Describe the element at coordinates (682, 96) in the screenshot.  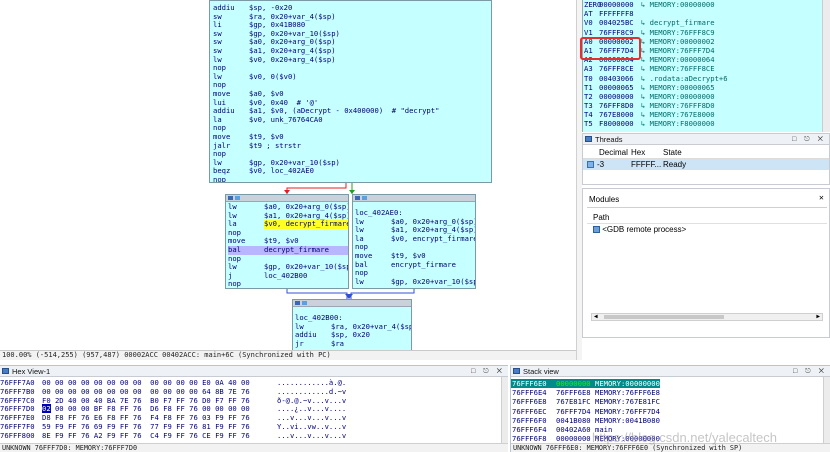
I see `register-desc: MEMORY:00000000` at that location.